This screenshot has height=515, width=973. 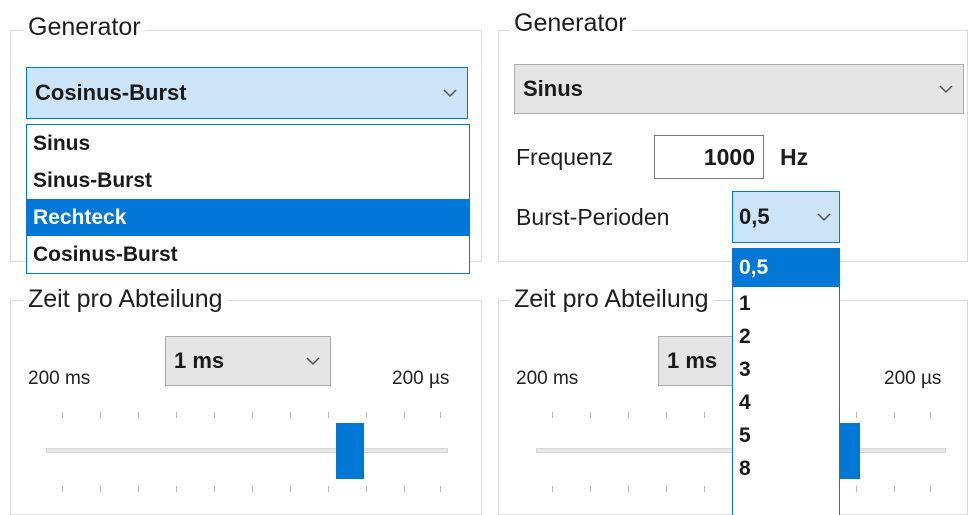 I want to click on option-sinus-burst: Sinus-Burst, so click(x=248, y=180).